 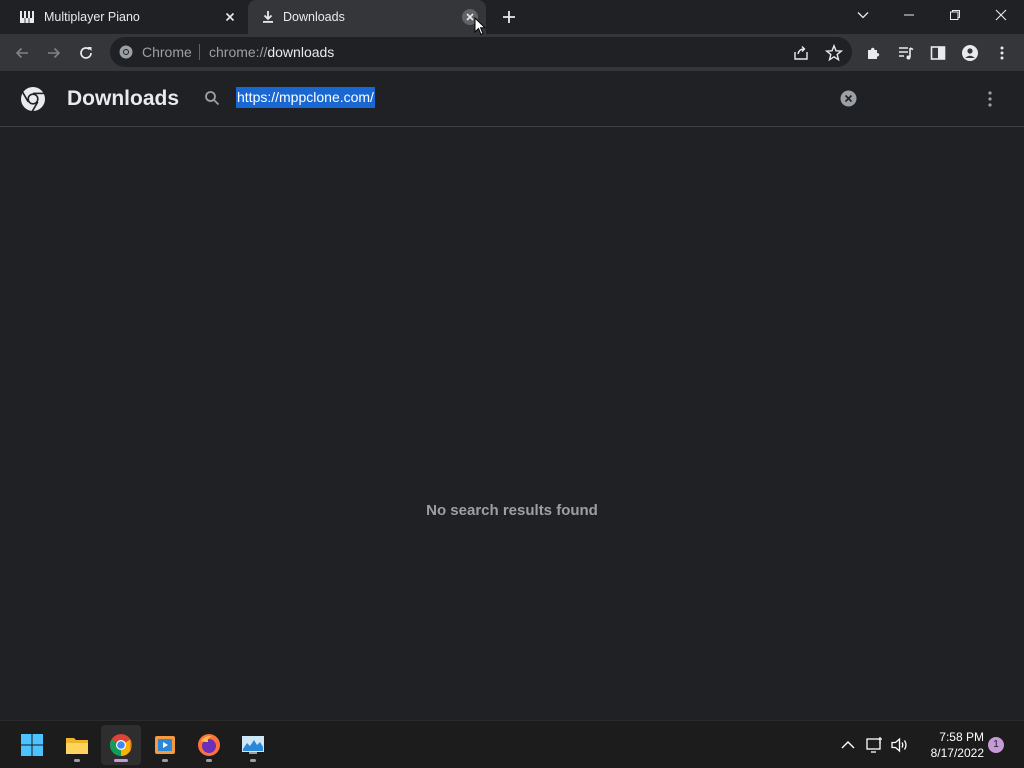 I want to click on tab-strip: Multiplayer Piano Downloads, so click(x=512, y=17).